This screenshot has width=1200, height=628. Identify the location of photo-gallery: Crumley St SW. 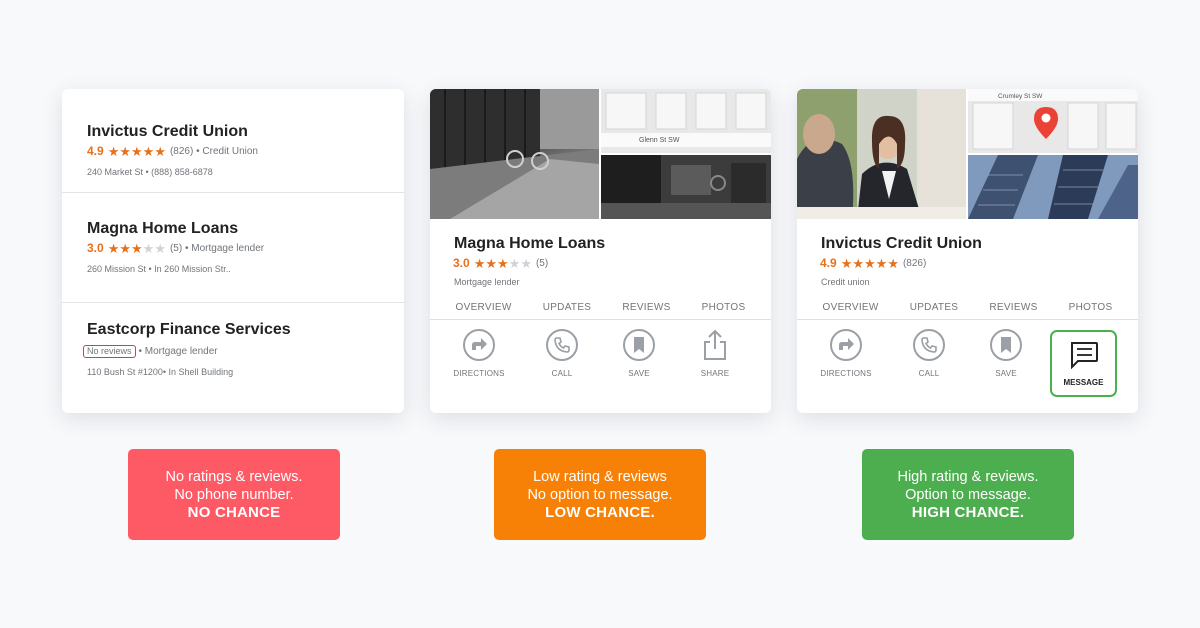
(967, 154).